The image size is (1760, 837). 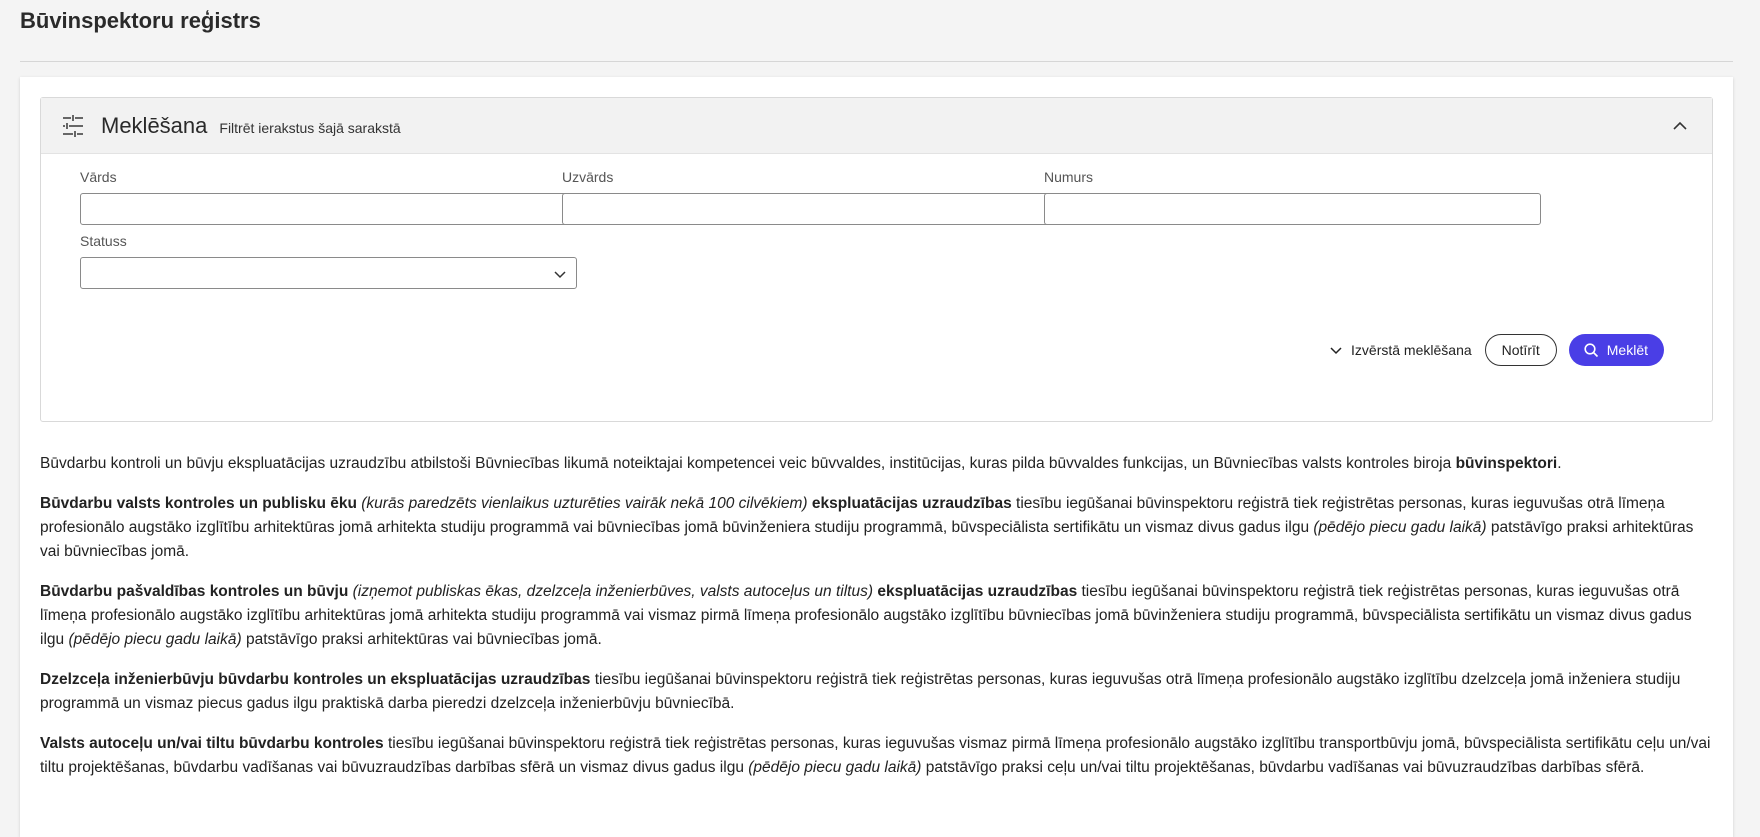 What do you see at coordinates (328, 209) in the screenshot?
I see `vards-input` at bounding box center [328, 209].